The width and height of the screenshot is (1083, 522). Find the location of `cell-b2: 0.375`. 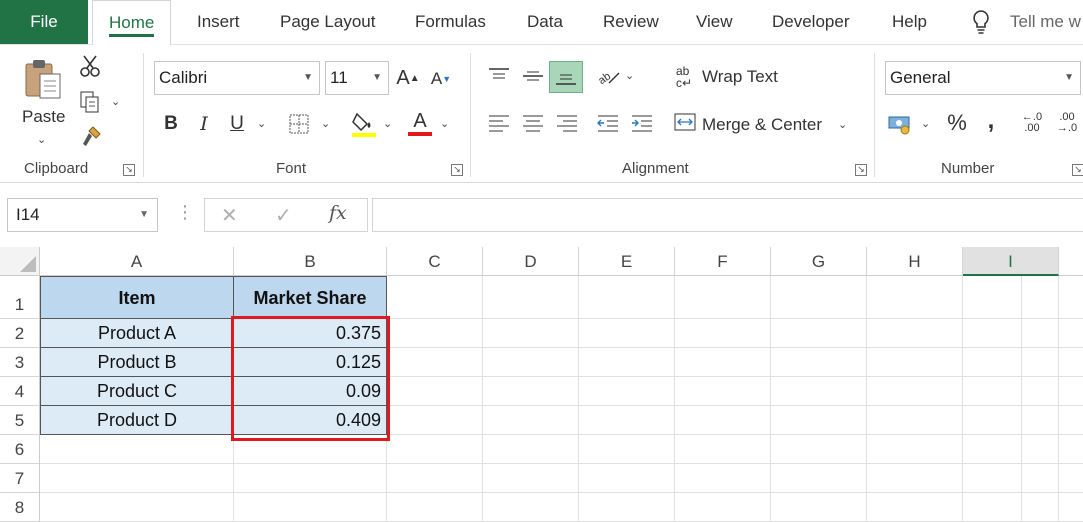

cell-b2: 0.375 is located at coordinates (310, 333).